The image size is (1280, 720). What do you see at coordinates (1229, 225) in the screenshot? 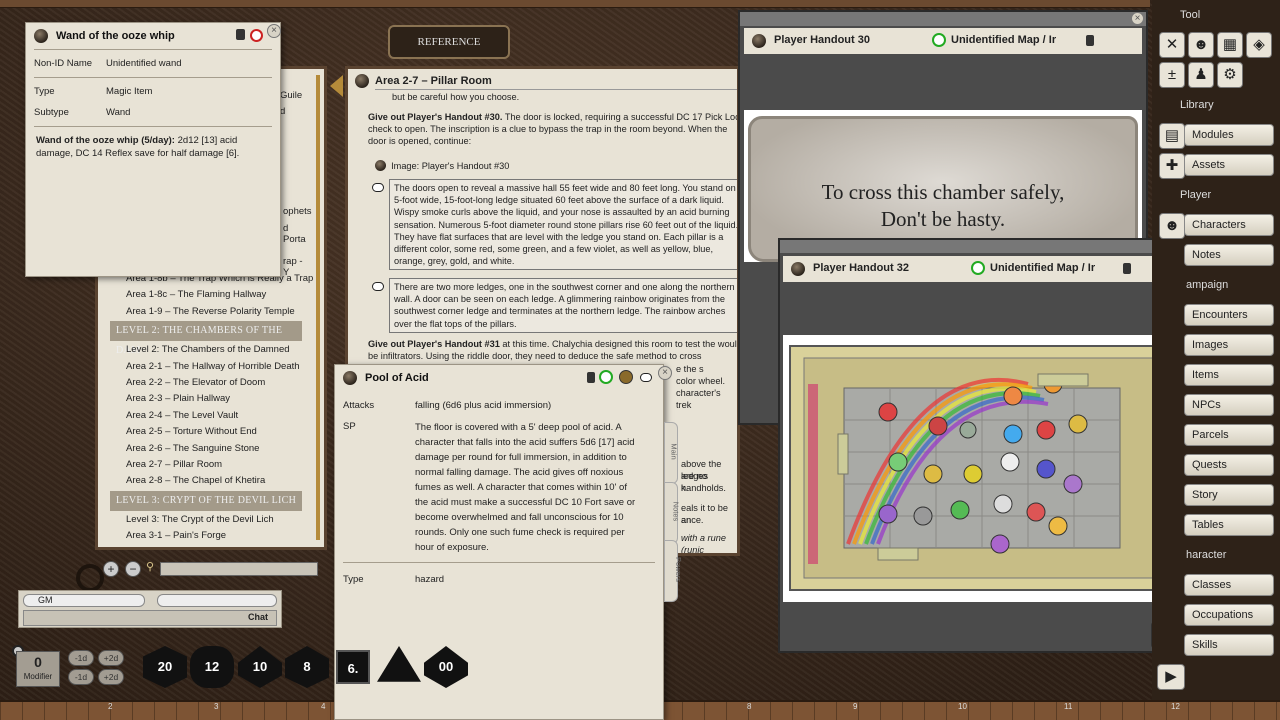
I see `sidebar-item-characters: Characters` at bounding box center [1229, 225].